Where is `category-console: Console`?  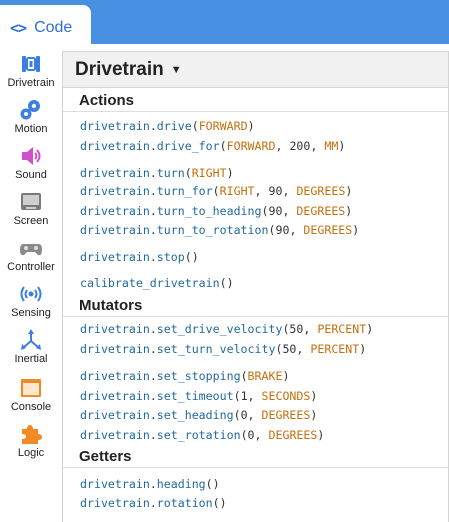
category-console: Console is located at coordinates (31, 394).